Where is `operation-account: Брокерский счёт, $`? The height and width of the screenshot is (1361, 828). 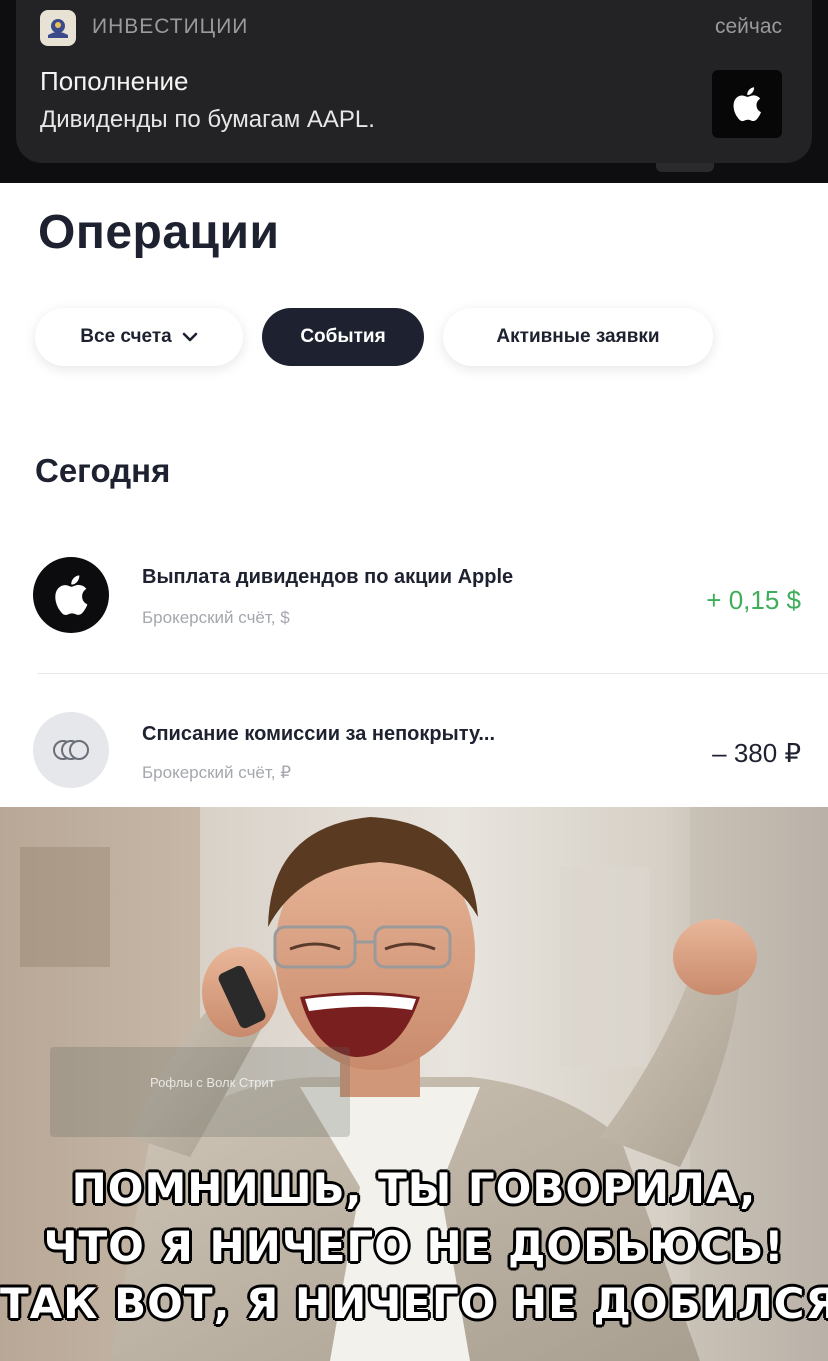 operation-account: Брокерский счёт, $ is located at coordinates (216, 617).